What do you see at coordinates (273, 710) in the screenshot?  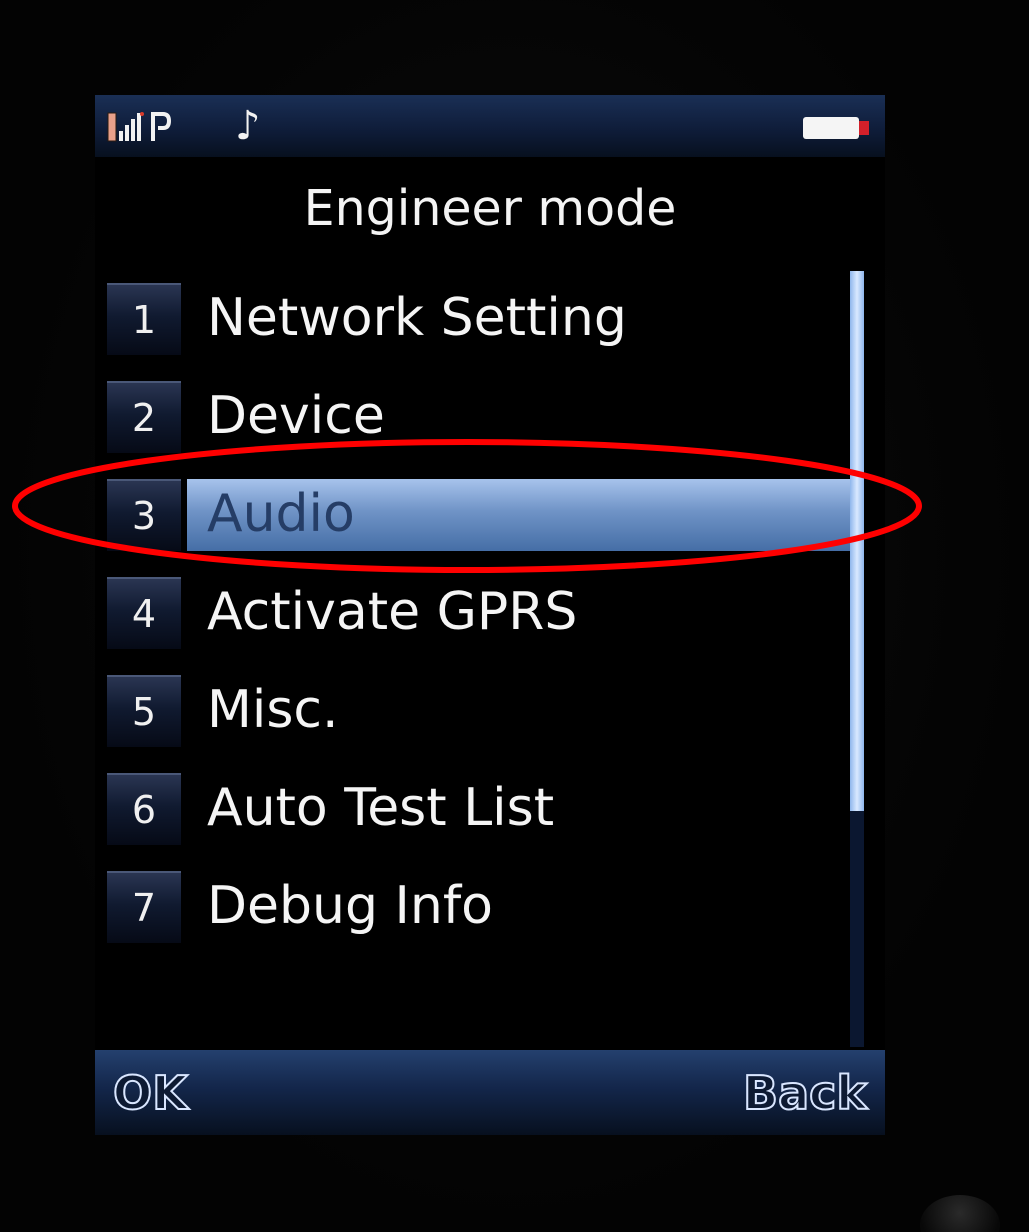 I see `menu-item-label: Misc.` at bounding box center [273, 710].